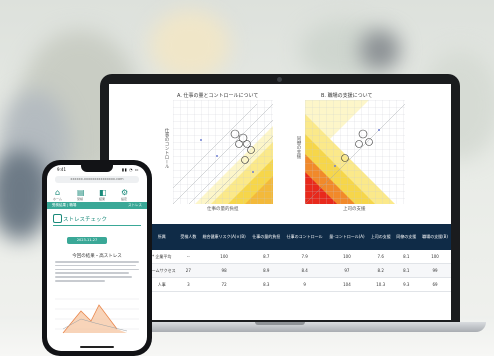 This screenshot has width=494, height=356. What do you see at coordinates (166, 148) in the screenshot?
I see `chart-a-ylabel: 仕事のコントロール` at bounding box center [166, 148].